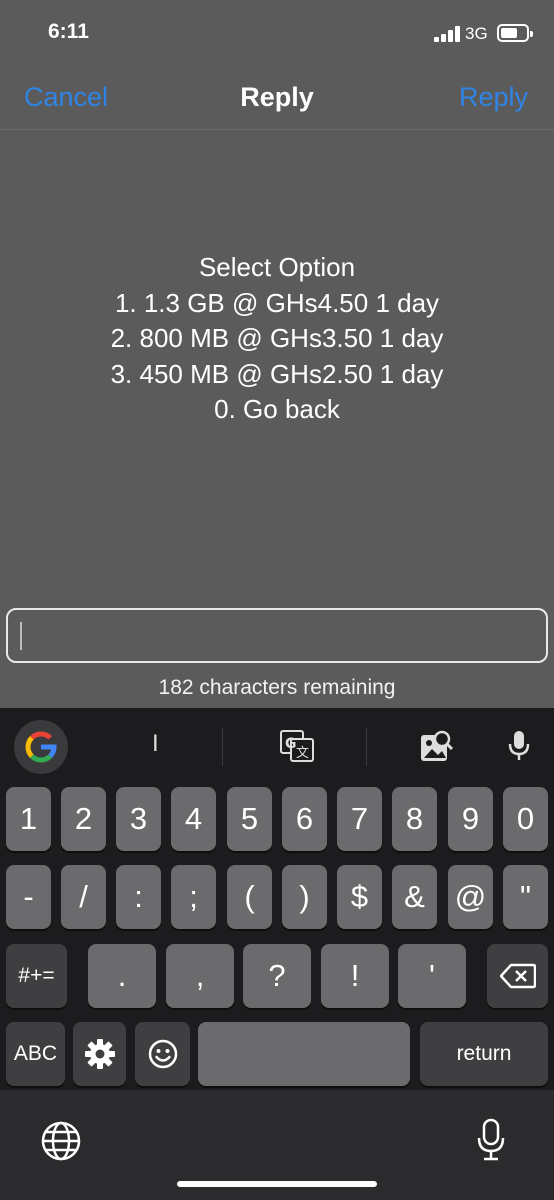 The height and width of the screenshot is (1200, 554). Describe the element at coordinates (200, 976) in the screenshot. I see `key-comma: ,` at that location.